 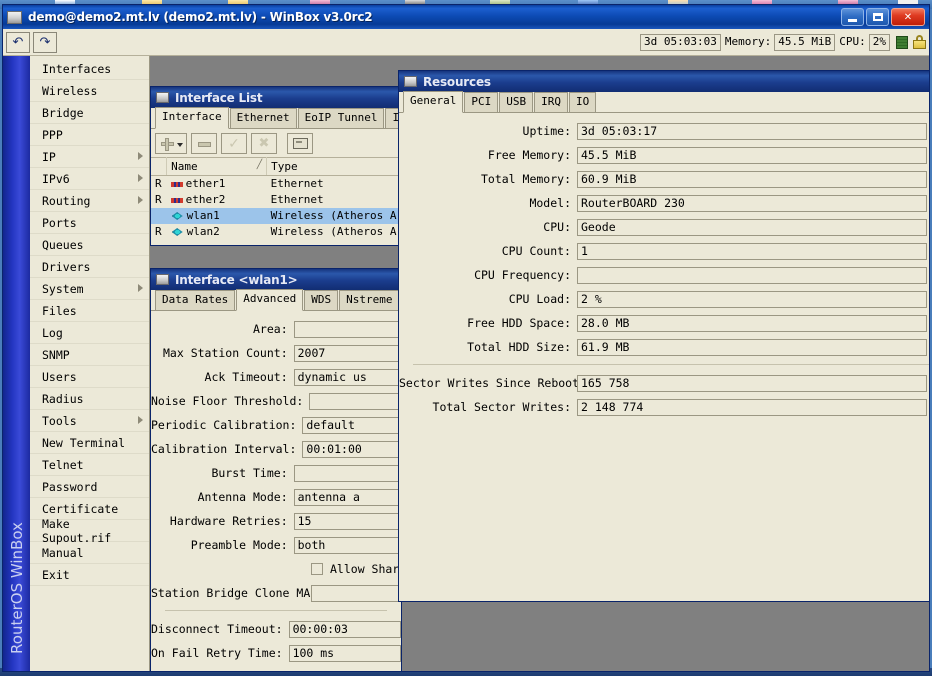 I want to click on redo-icon: ↷, so click(x=45, y=42).